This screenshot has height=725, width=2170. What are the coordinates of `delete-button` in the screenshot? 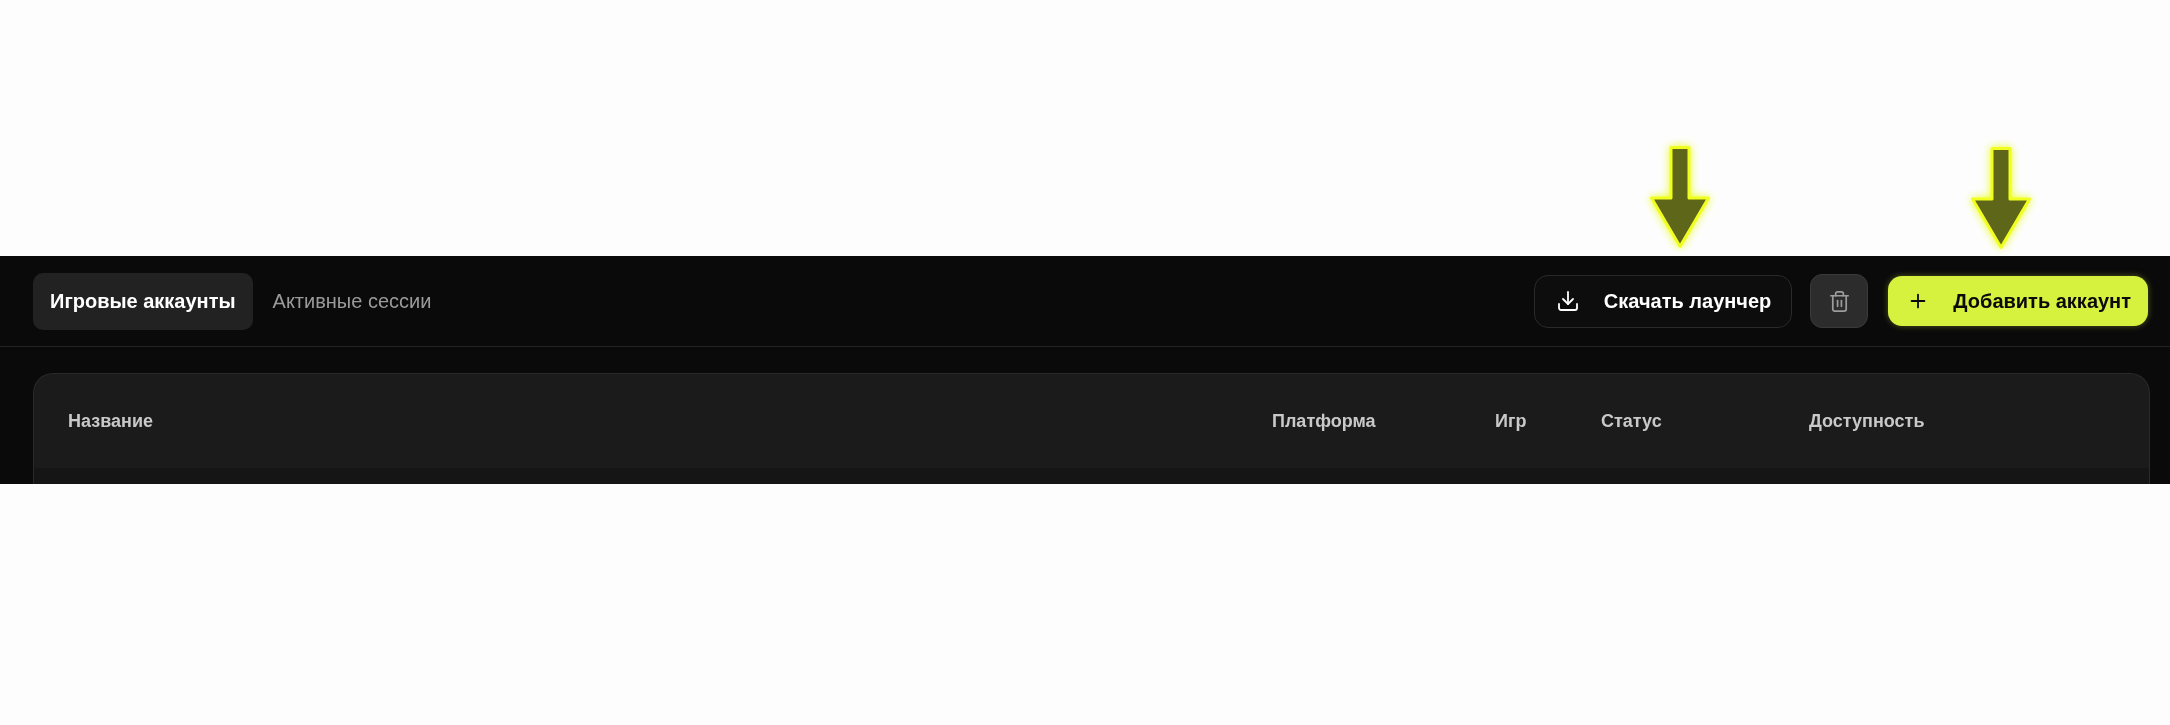 It's located at (1839, 301).